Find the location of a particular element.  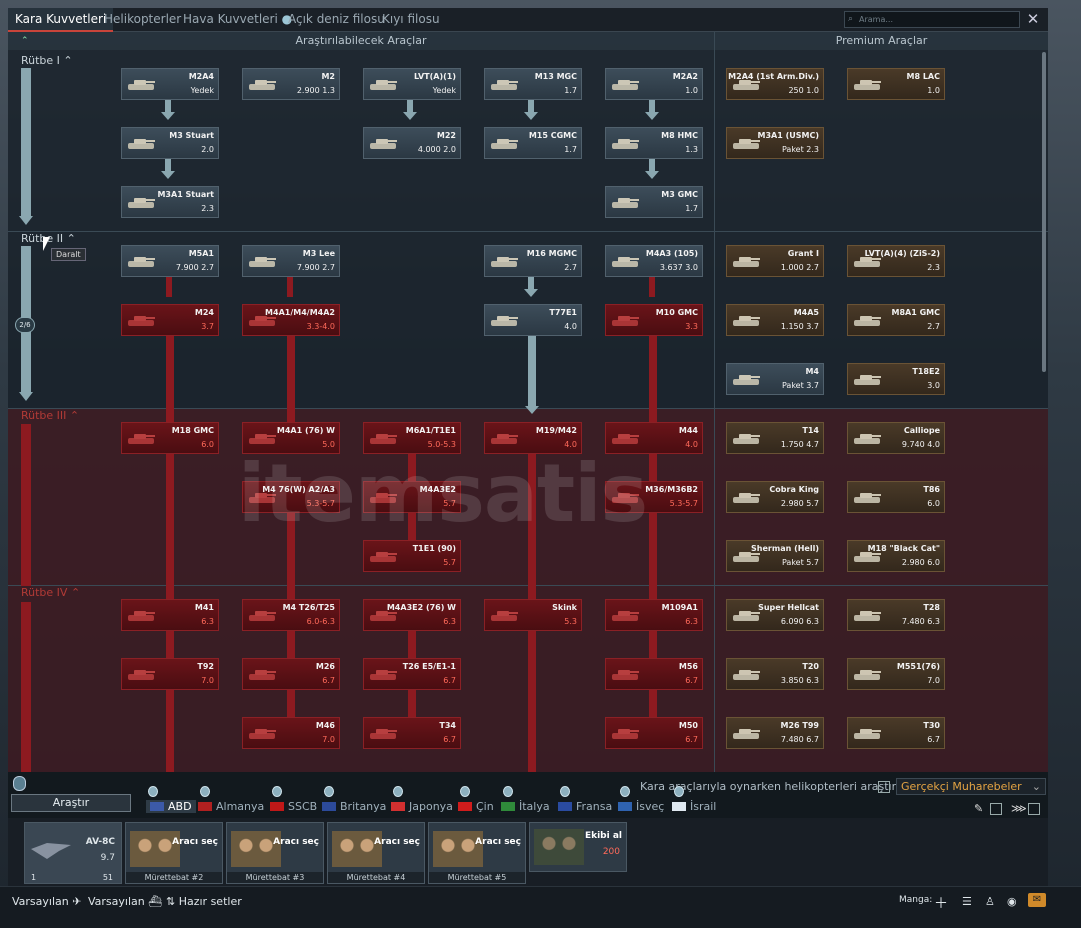

preset-naval-button: Varsayılan ⛴ is located at coordinates (125, 901).